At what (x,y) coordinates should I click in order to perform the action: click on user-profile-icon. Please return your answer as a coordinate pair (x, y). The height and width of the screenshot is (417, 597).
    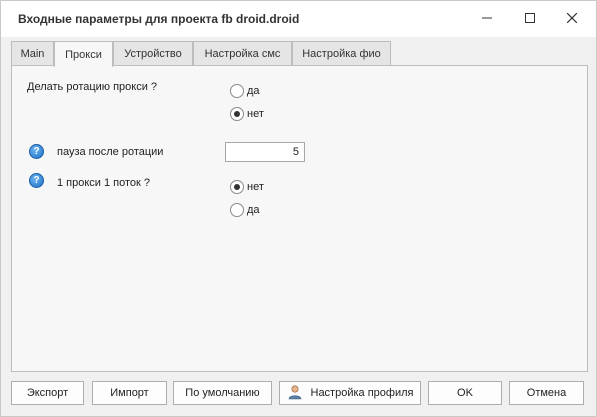
    Looking at the image, I should click on (295, 393).